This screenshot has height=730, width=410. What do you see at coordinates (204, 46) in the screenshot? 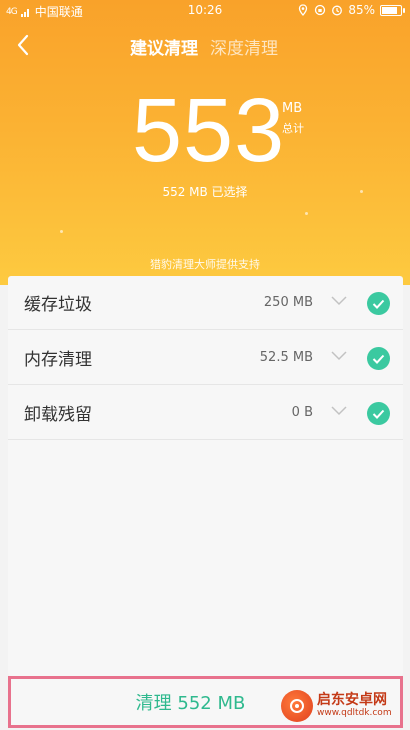
I see `tab-bar: 建议清理 深度清理` at bounding box center [204, 46].